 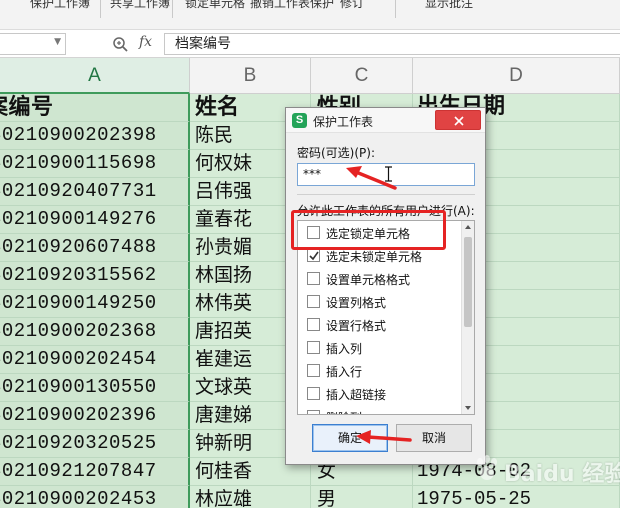 What do you see at coordinates (368, 230) in the screenshot?
I see `annotation-highlight-box` at bounding box center [368, 230].